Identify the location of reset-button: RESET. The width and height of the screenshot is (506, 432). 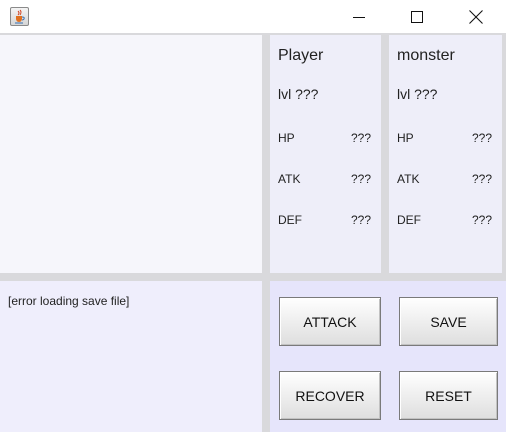
(448, 395).